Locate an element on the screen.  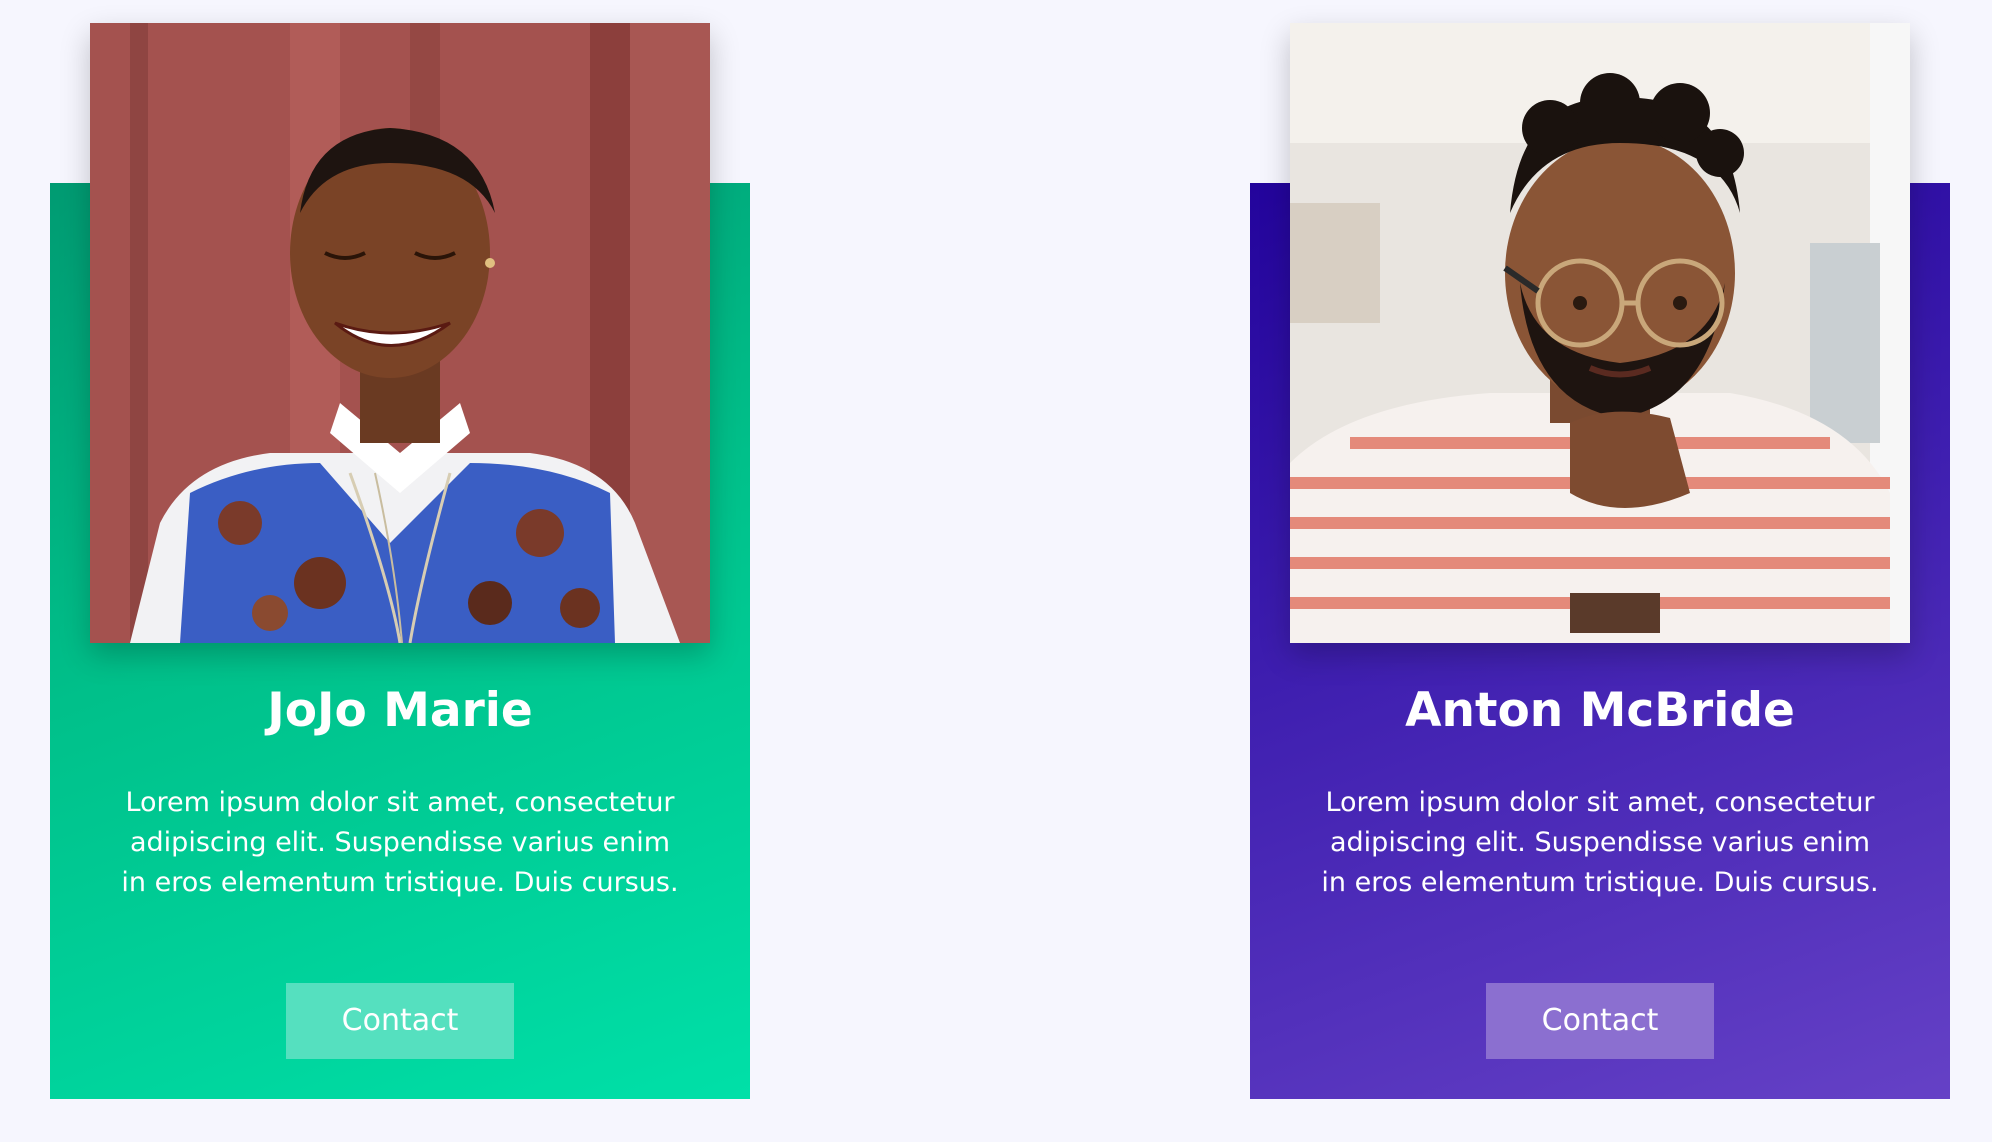
profile-name: Anton McBride is located at coordinates (1600, 710).